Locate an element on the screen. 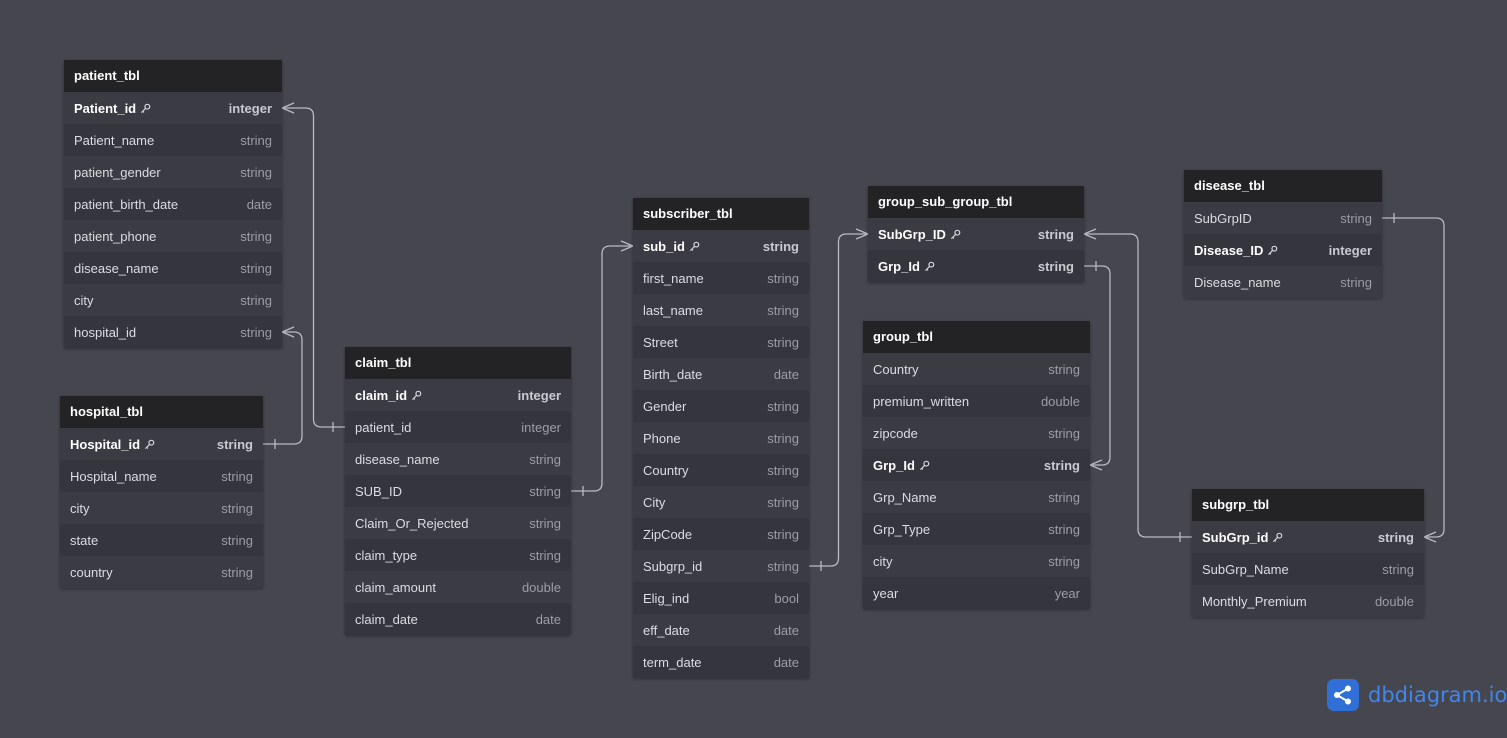  field-name: SubGrp_id is located at coordinates (1242, 537).